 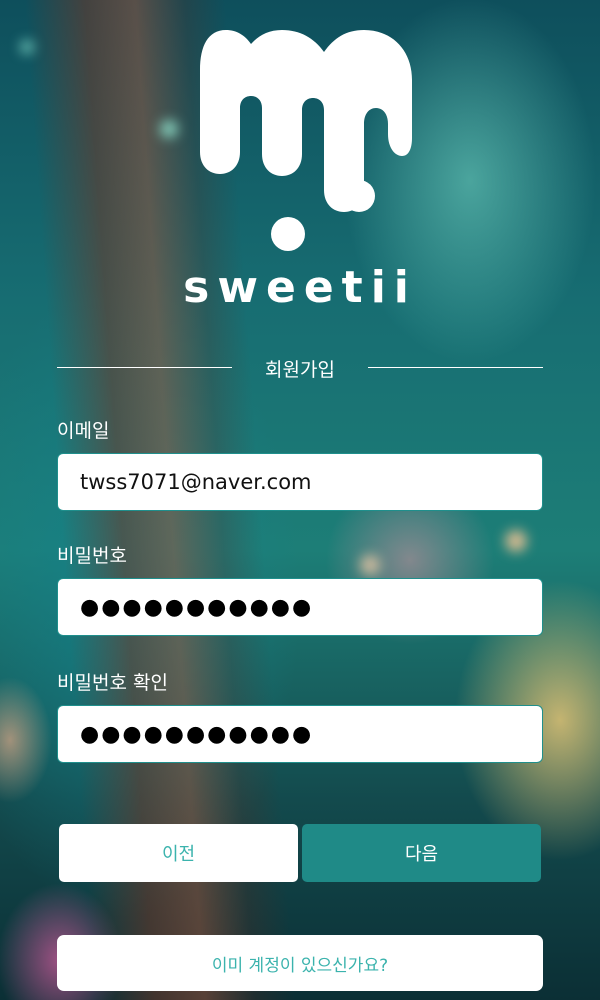 What do you see at coordinates (112, 683) in the screenshot?
I see `password-confirm-label: 비밀번호 확인` at bounding box center [112, 683].